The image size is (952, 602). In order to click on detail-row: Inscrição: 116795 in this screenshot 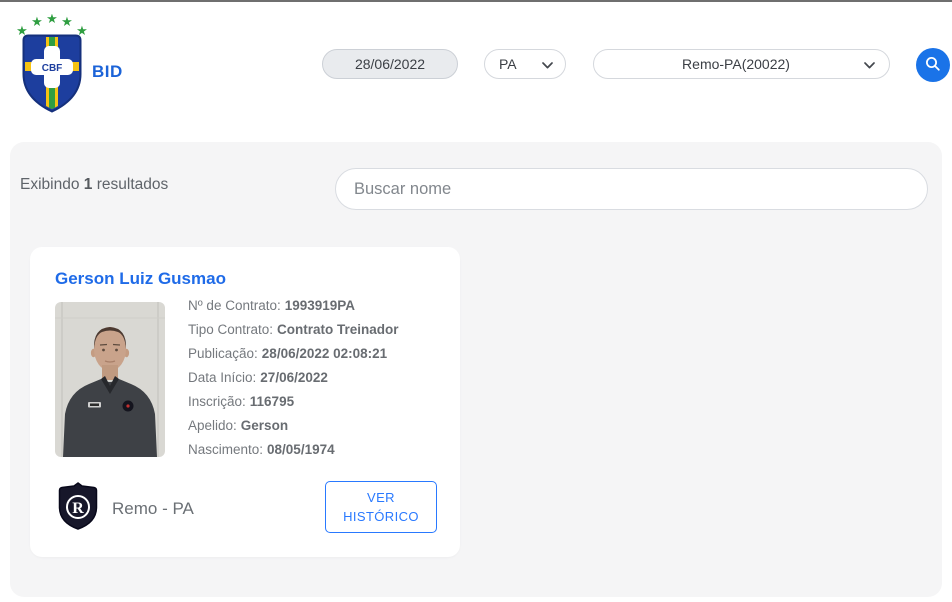, I will do `click(293, 402)`.